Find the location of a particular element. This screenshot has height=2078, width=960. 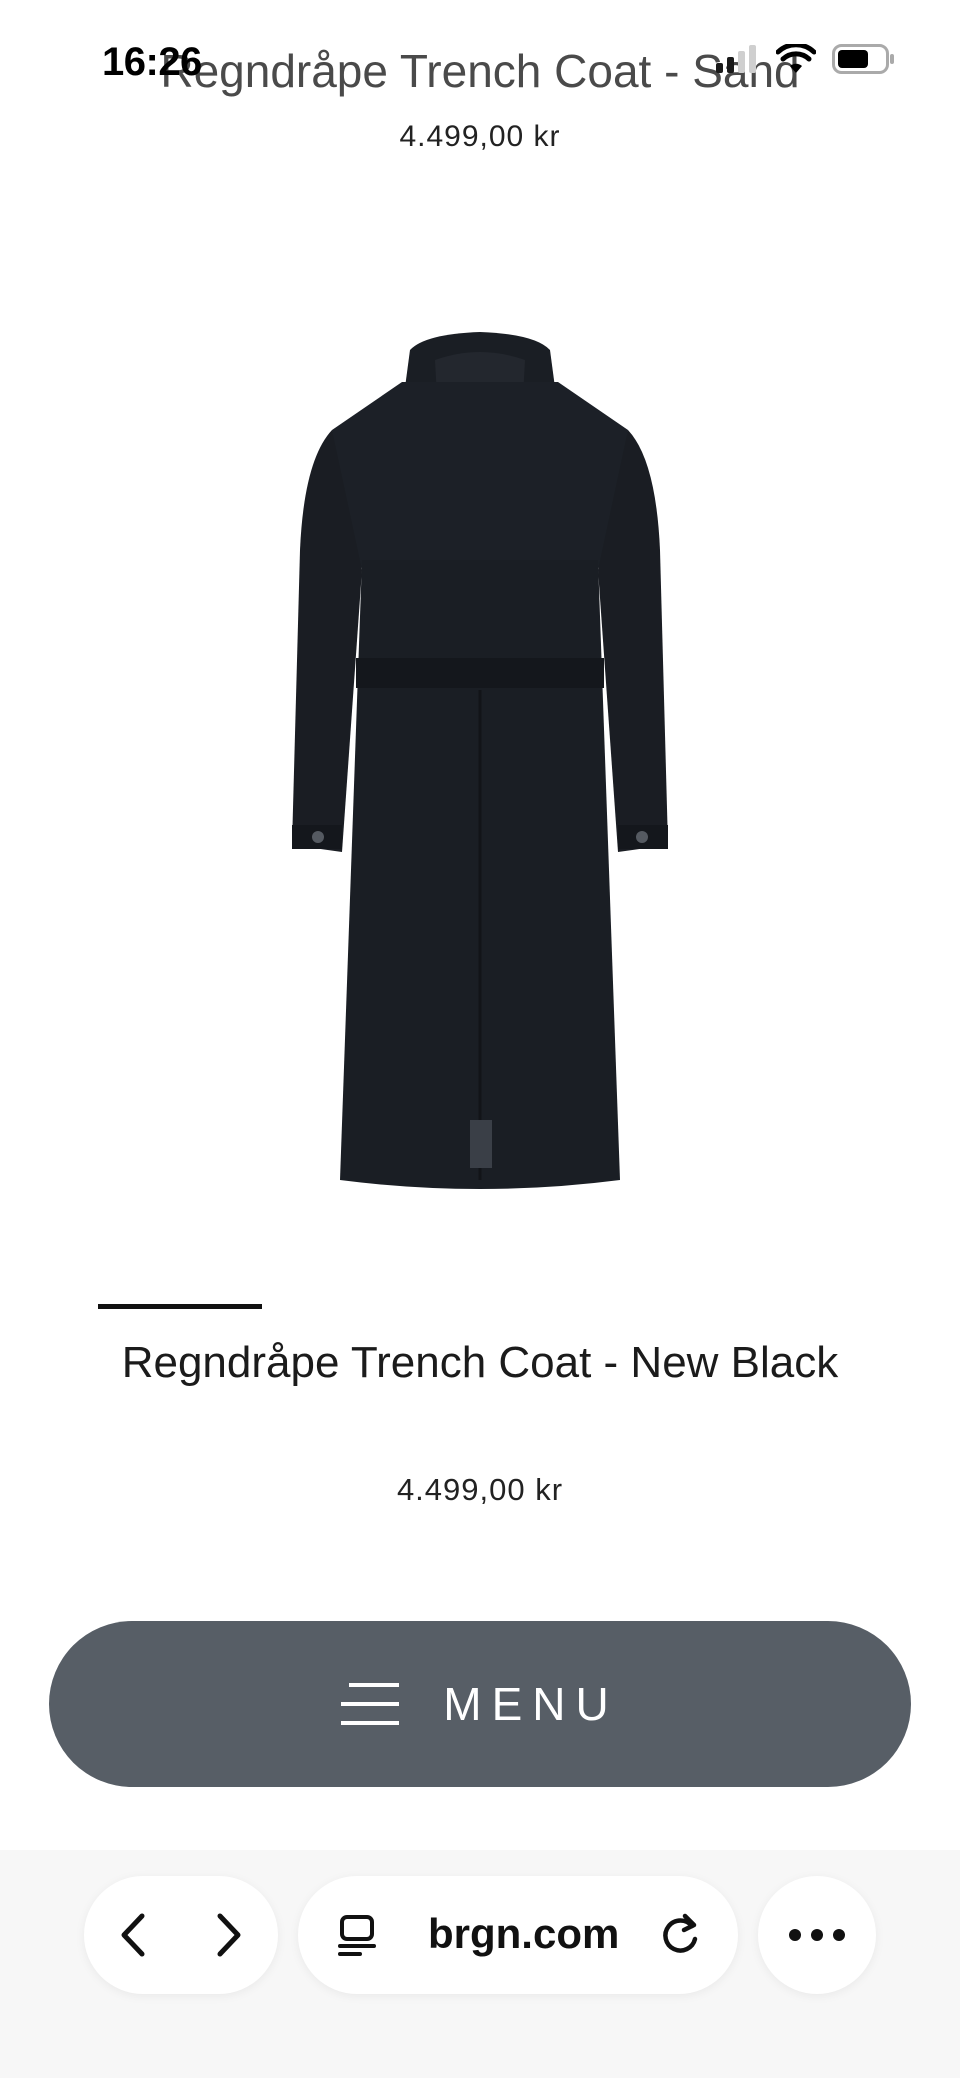

chevron-left-icon is located at coordinates (134, 1935).